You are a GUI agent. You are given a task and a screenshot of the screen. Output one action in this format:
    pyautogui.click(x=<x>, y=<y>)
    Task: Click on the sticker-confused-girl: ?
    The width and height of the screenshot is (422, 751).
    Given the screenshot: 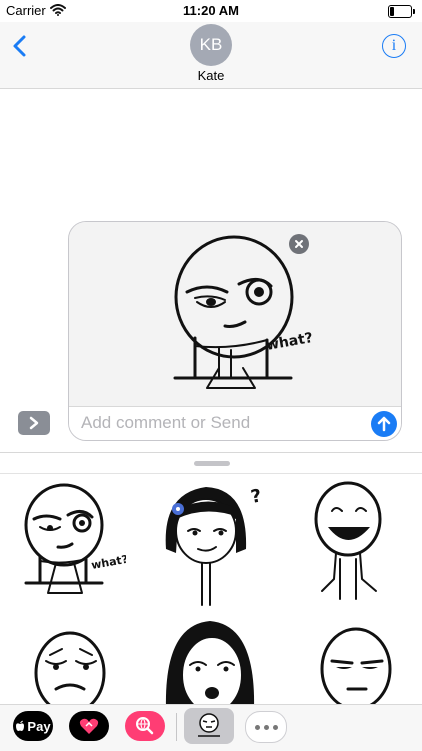 What is the action you would take?
    pyautogui.click(x=212, y=542)
    